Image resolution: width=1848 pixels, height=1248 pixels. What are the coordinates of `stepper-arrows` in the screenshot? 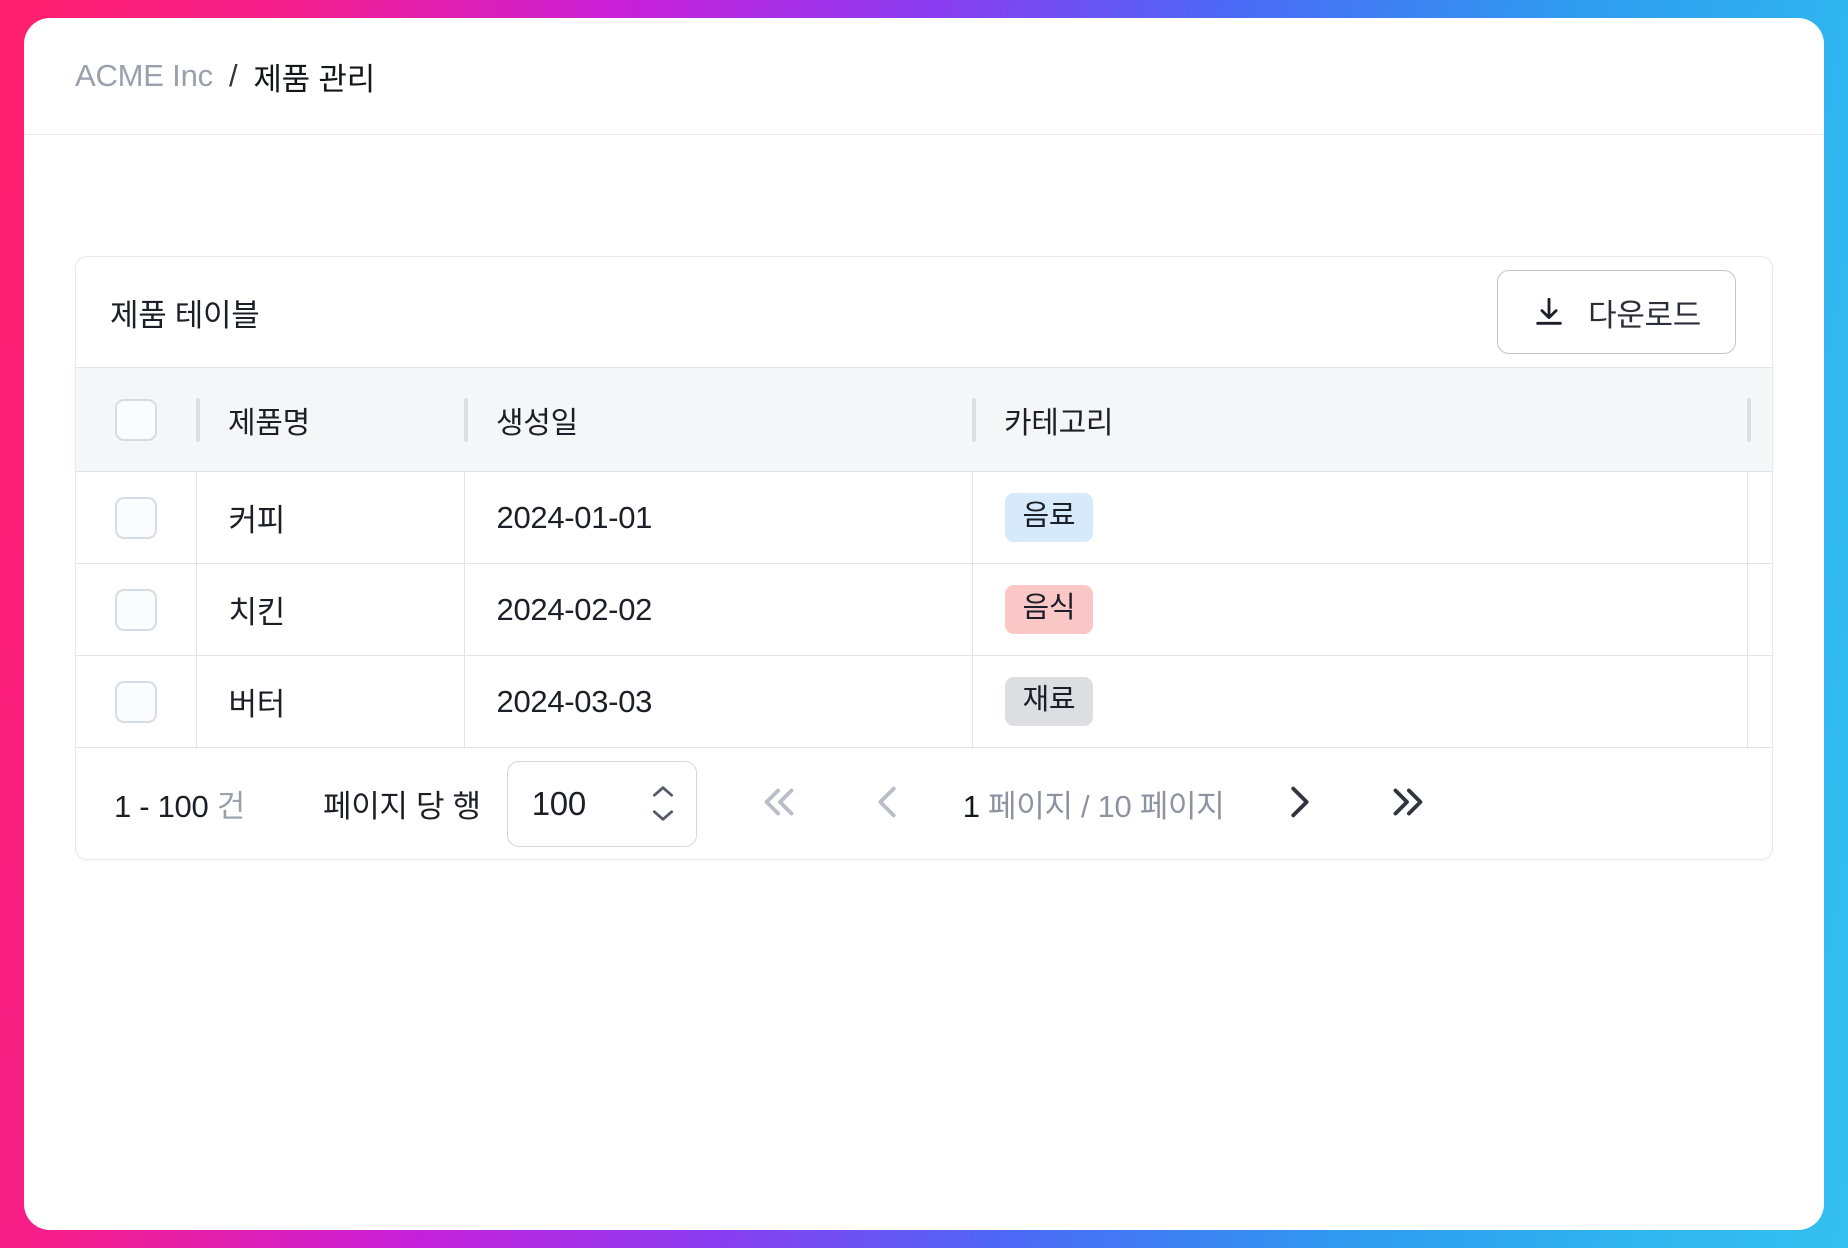 It's located at (663, 803).